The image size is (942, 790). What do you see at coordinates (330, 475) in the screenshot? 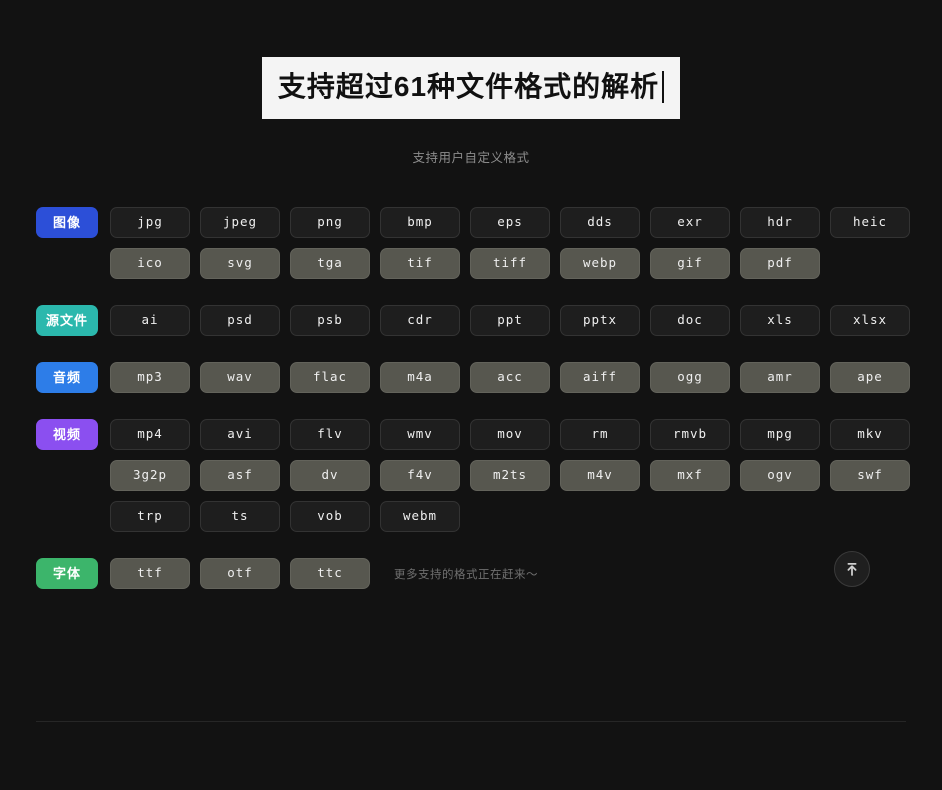
I see `format-chip: dv` at bounding box center [330, 475].